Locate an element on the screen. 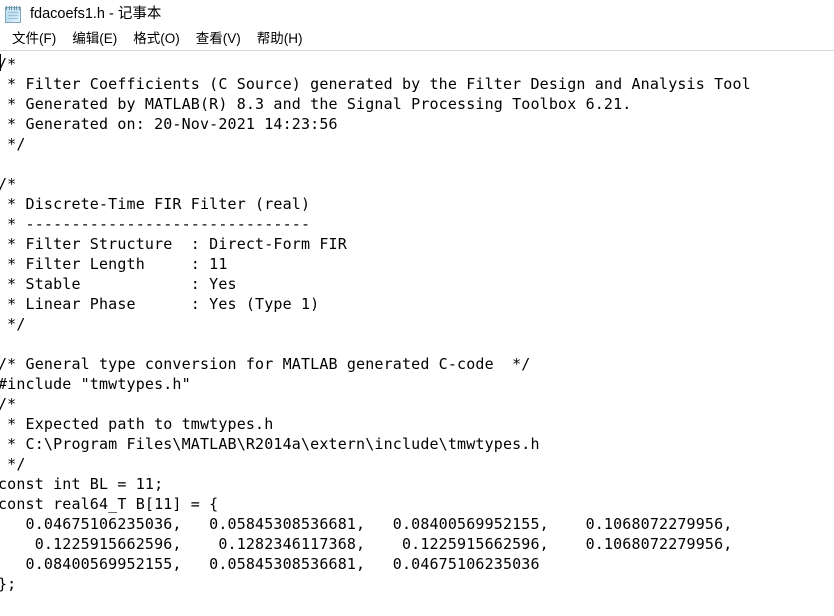  menu-item-file: 文件(F) is located at coordinates (34, 39).